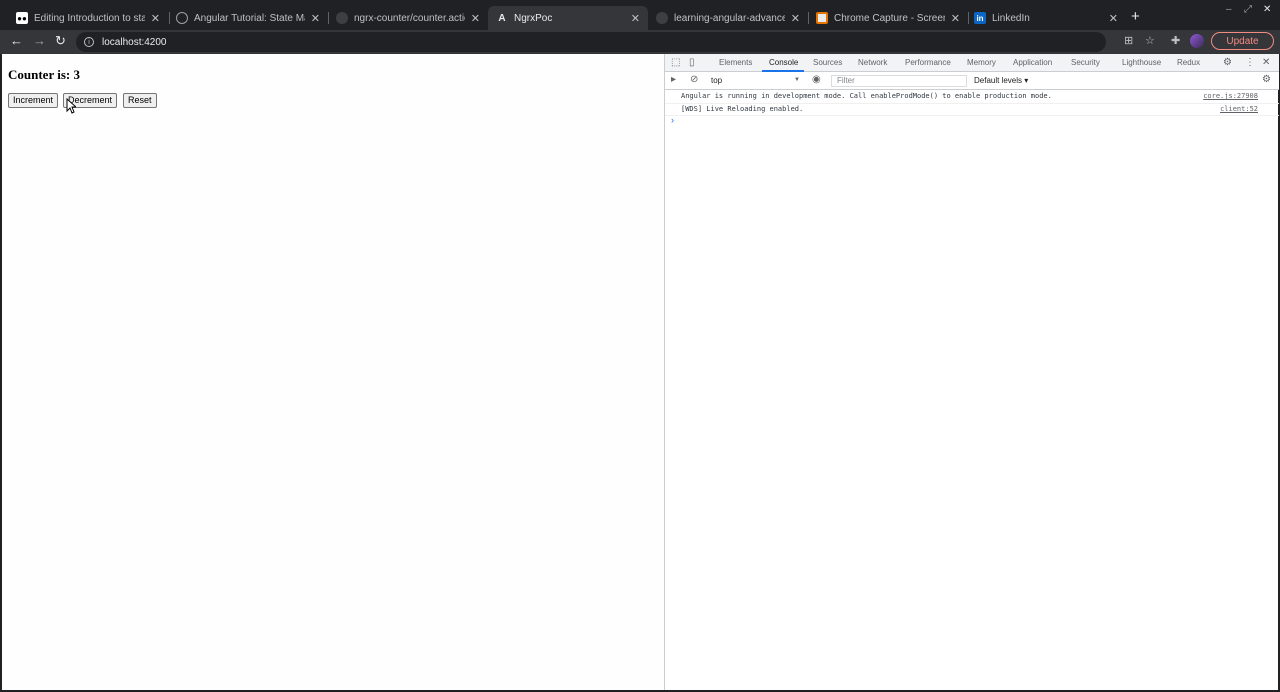  I want to click on forward-icon: →, so click(39, 40).